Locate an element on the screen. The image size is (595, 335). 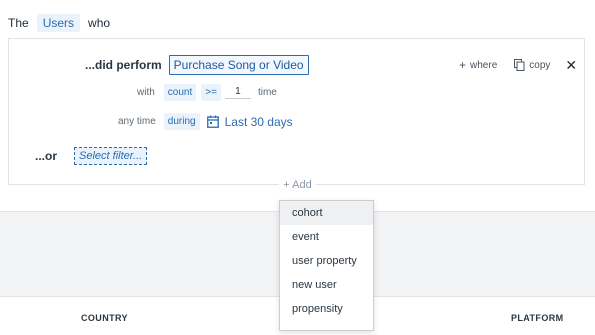
header-suffix: who is located at coordinates (99, 23).